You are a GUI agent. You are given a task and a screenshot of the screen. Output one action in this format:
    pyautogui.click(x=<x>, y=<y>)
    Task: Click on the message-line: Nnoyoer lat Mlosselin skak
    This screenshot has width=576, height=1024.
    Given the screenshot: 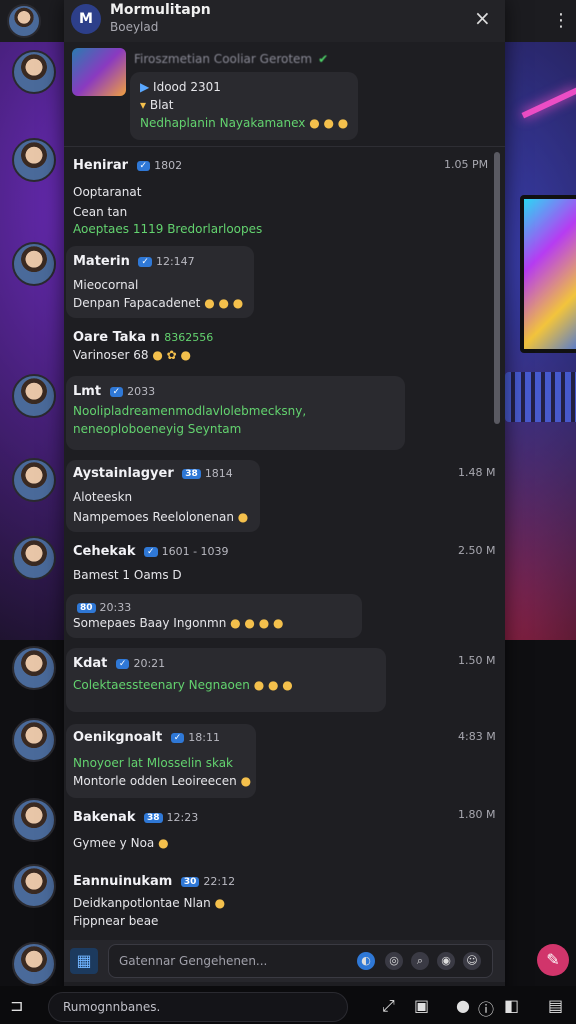 What is the action you would take?
    pyautogui.click(x=153, y=763)
    